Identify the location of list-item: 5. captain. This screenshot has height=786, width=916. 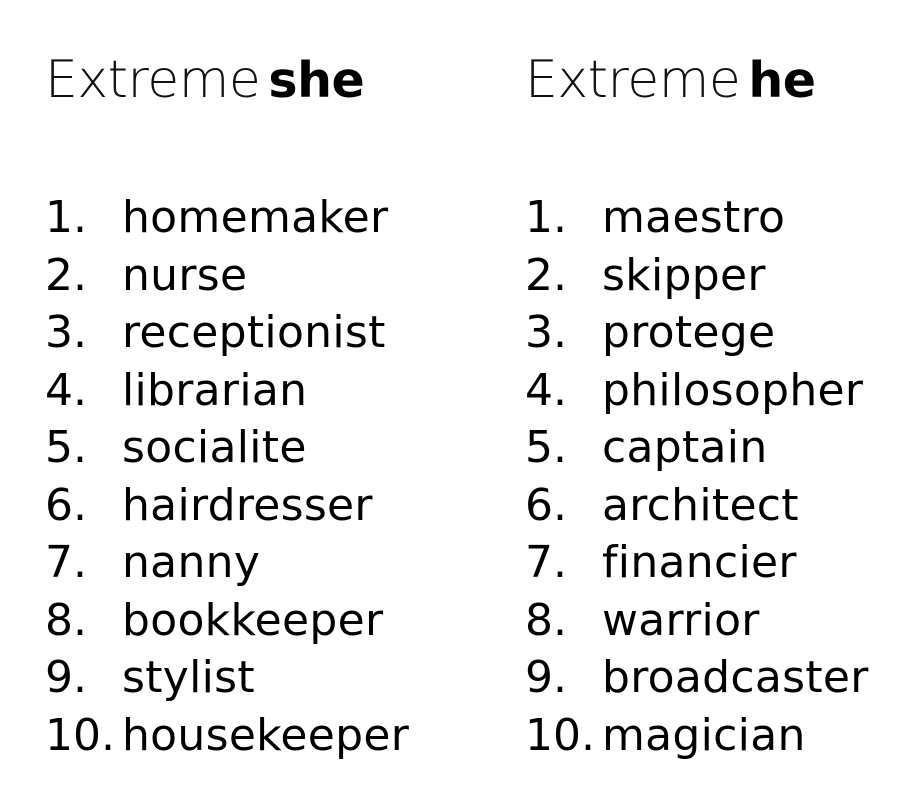
(697, 448).